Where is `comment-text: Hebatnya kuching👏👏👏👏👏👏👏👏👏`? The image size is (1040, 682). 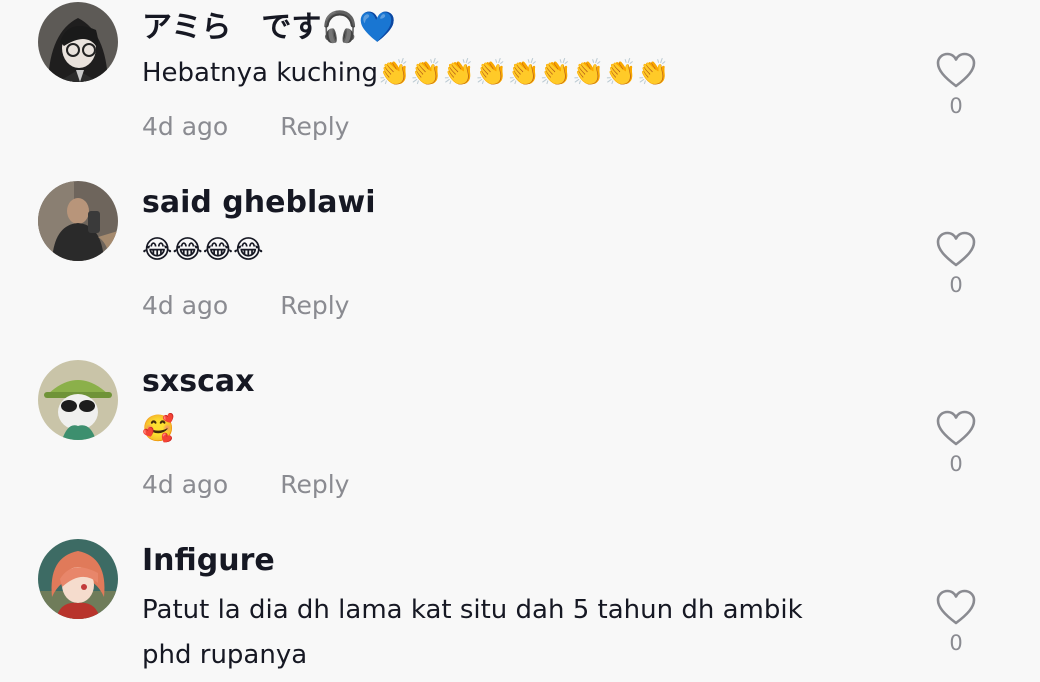
comment-text: Hebatnya kuching👏👏👏👏👏👏👏👏👏 is located at coordinates (406, 73).